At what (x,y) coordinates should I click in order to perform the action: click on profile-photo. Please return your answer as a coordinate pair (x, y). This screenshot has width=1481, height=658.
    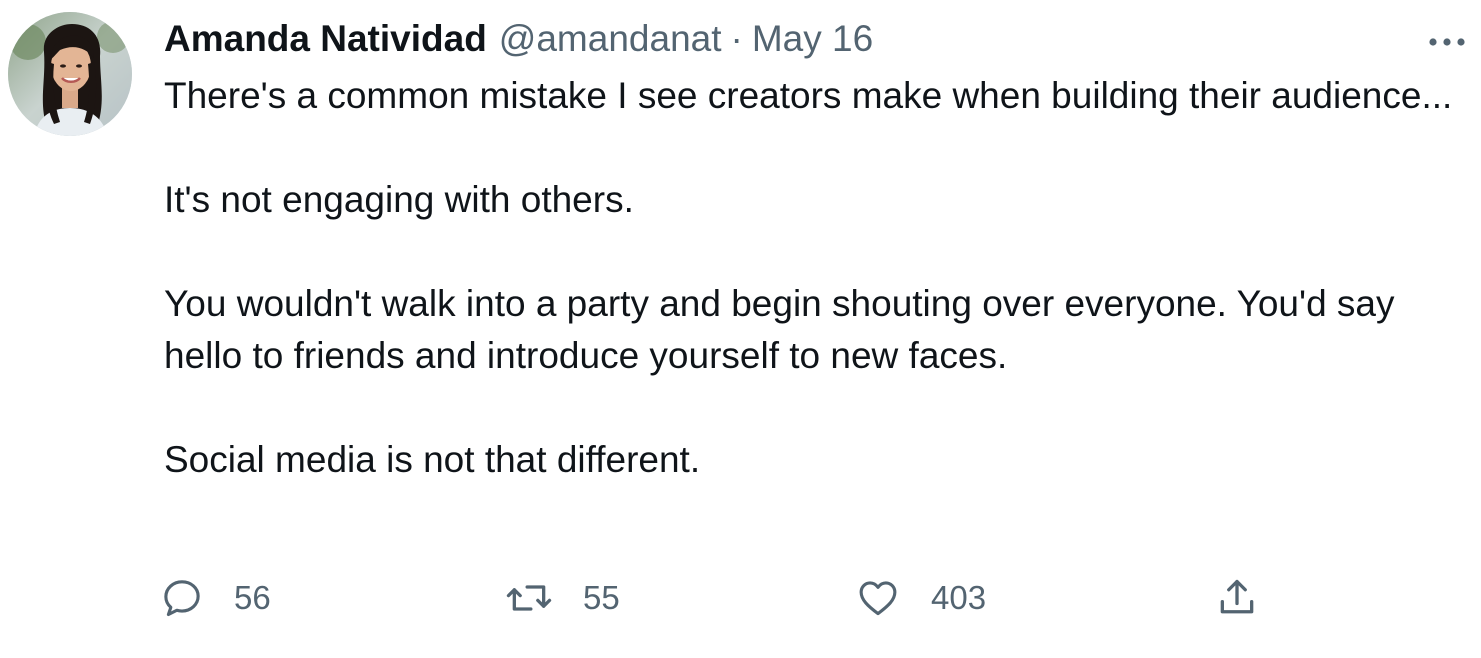
    Looking at the image, I should click on (70, 74).